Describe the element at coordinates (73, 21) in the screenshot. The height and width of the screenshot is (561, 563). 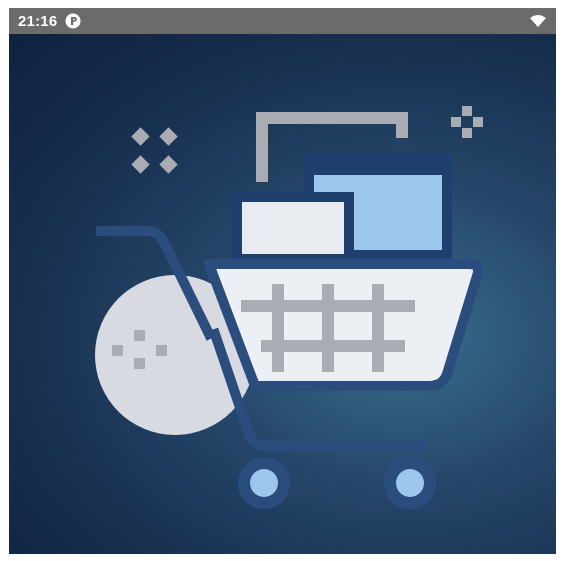
I see `app-notification-icon` at that location.